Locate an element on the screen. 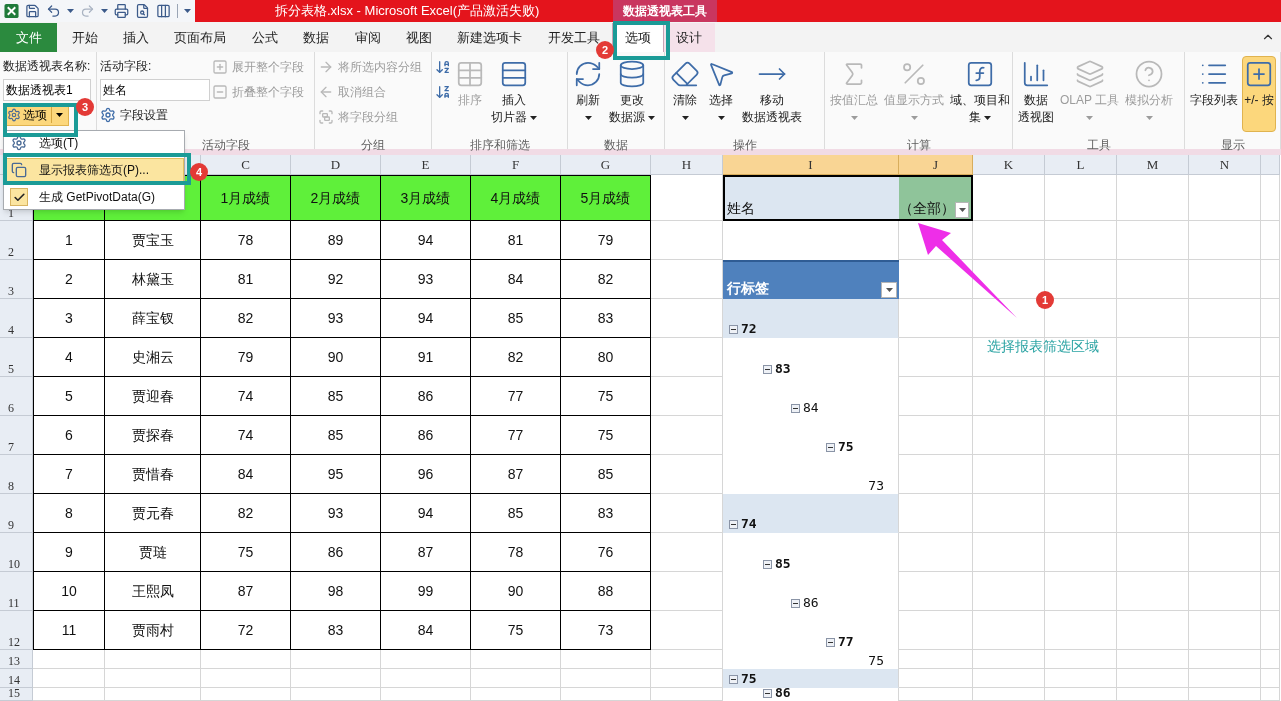 The width and height of the screenshot is (1281, 701). layers-icon is located at coordinates (1089, 74).